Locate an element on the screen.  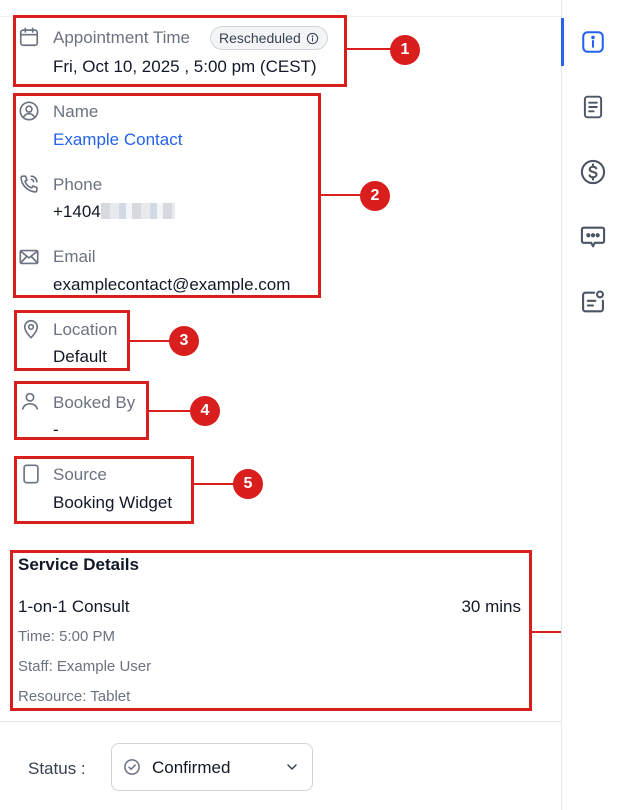
annotation-marker-4: 4 is located at coordinates (205, 411).